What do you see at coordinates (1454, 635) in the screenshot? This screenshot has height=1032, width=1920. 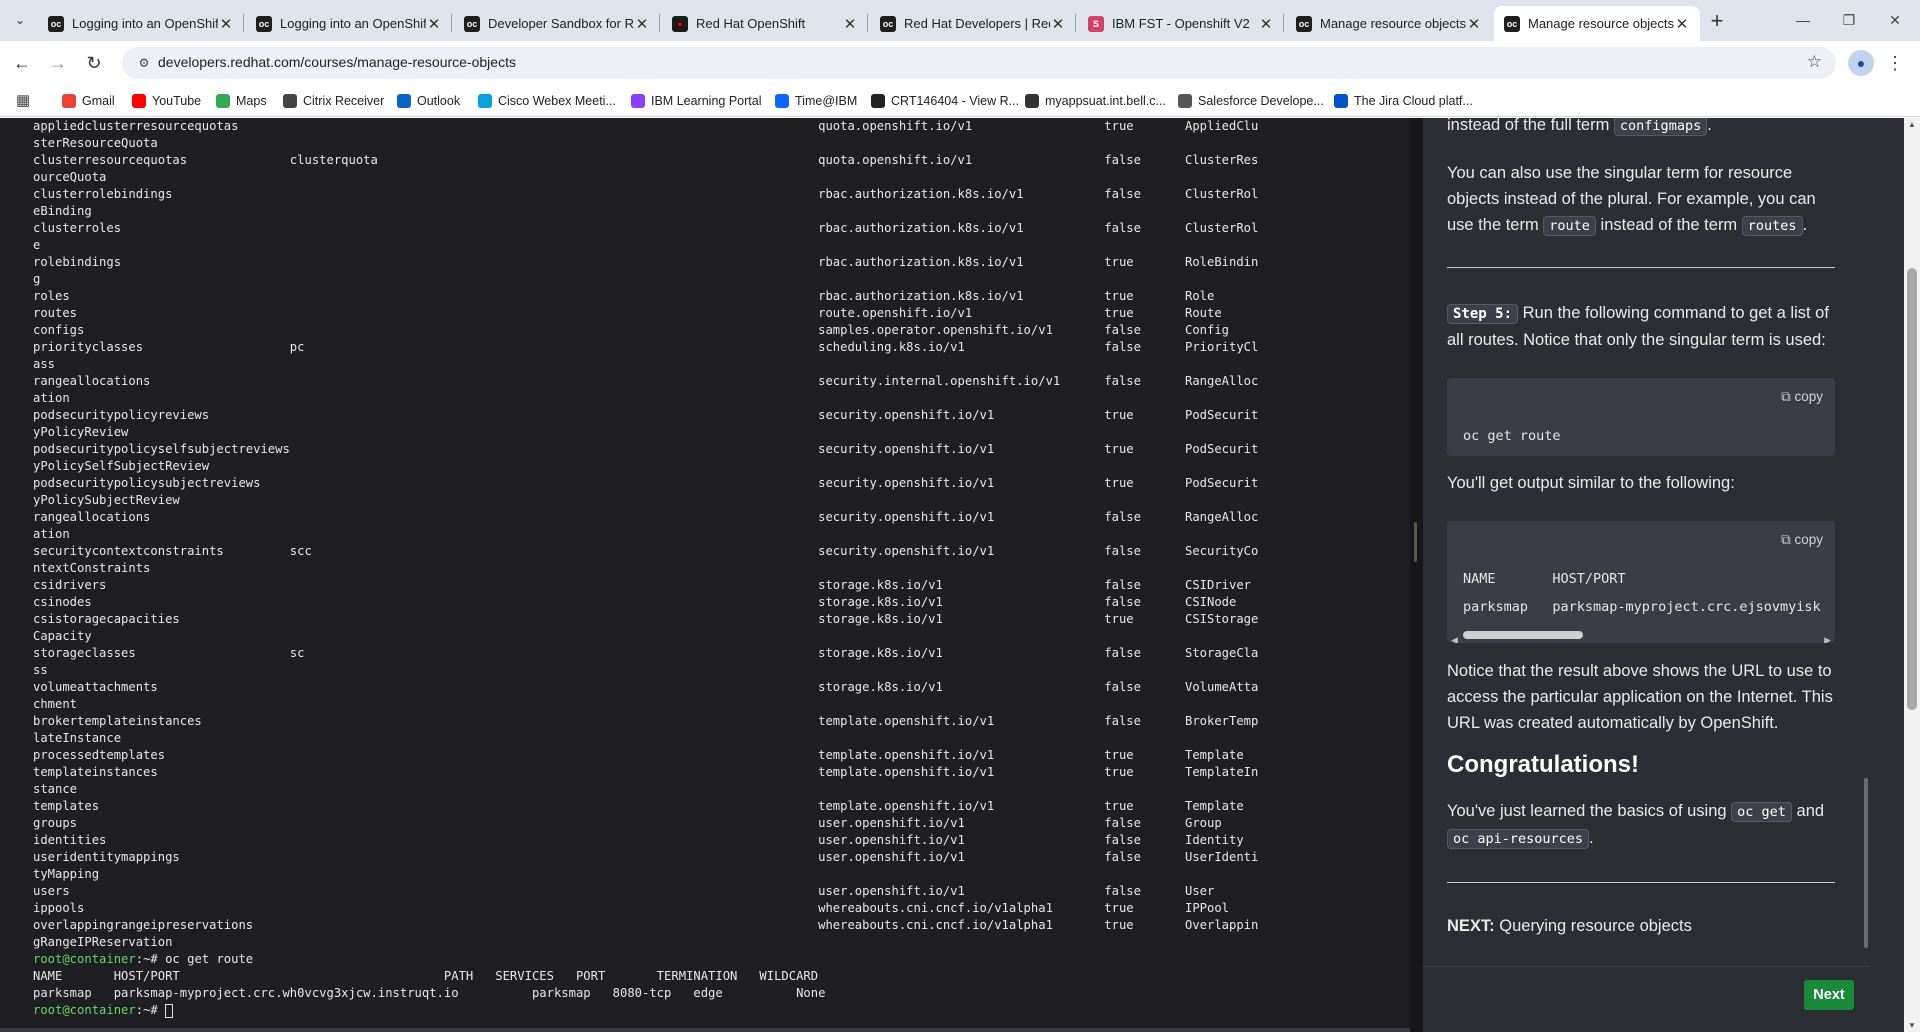 I see `scroll-left-icon: ◀` at bounding box center [1454, 635].